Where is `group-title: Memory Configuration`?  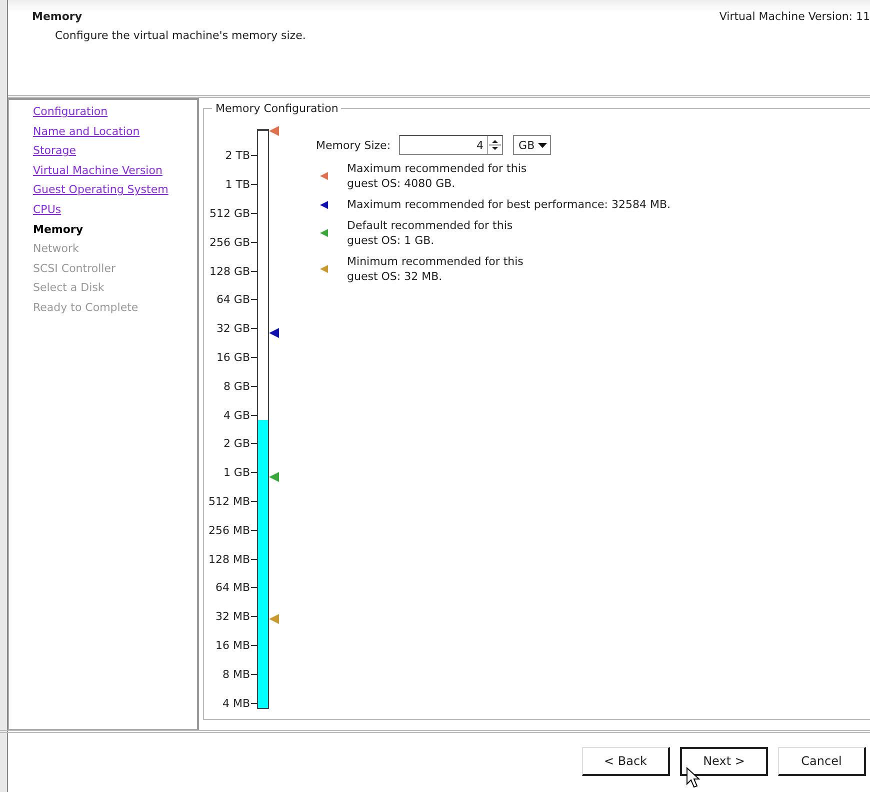 group-title: Memory Configuration is located at coordinates (277, 108).